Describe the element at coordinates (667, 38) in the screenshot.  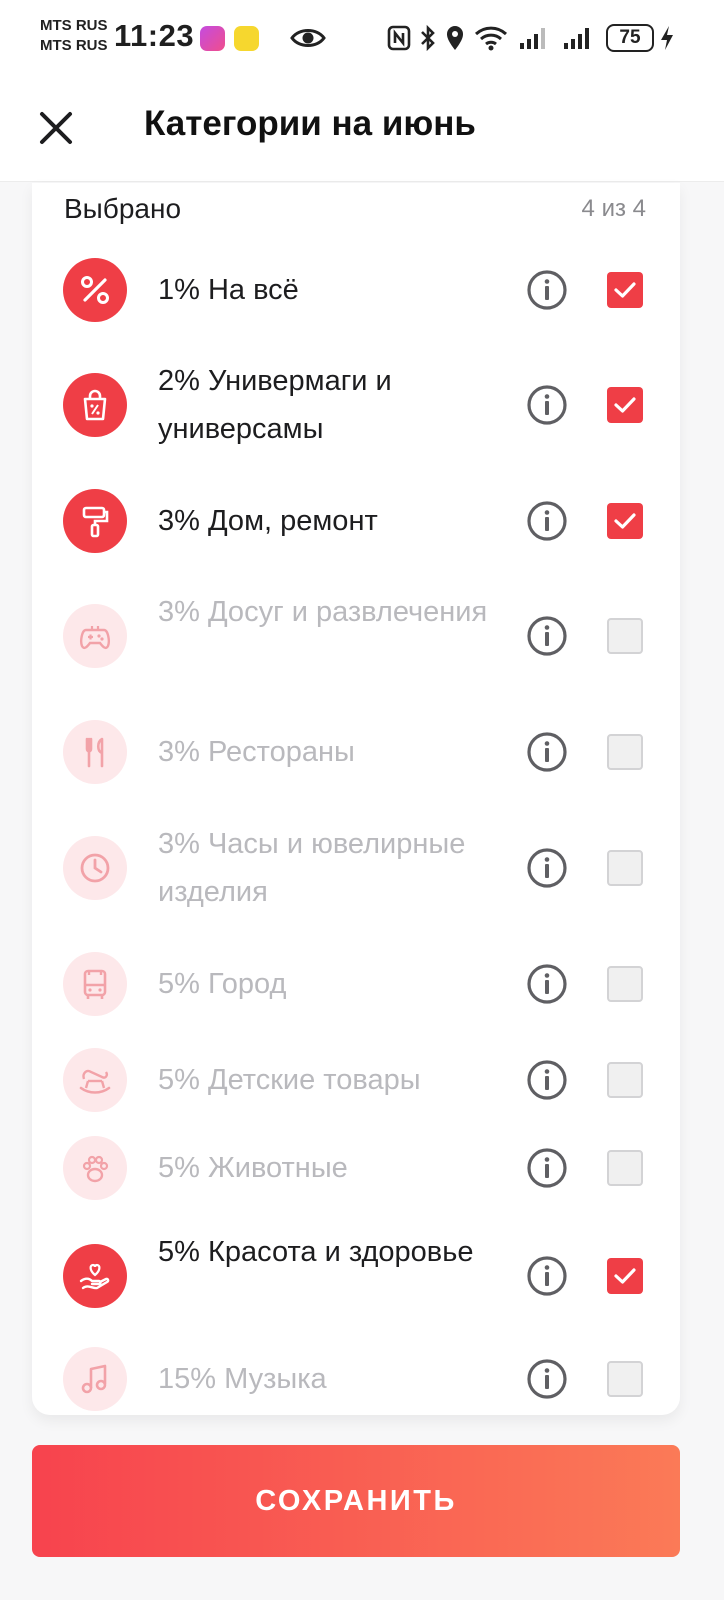
I see `charging-icon` at that location.